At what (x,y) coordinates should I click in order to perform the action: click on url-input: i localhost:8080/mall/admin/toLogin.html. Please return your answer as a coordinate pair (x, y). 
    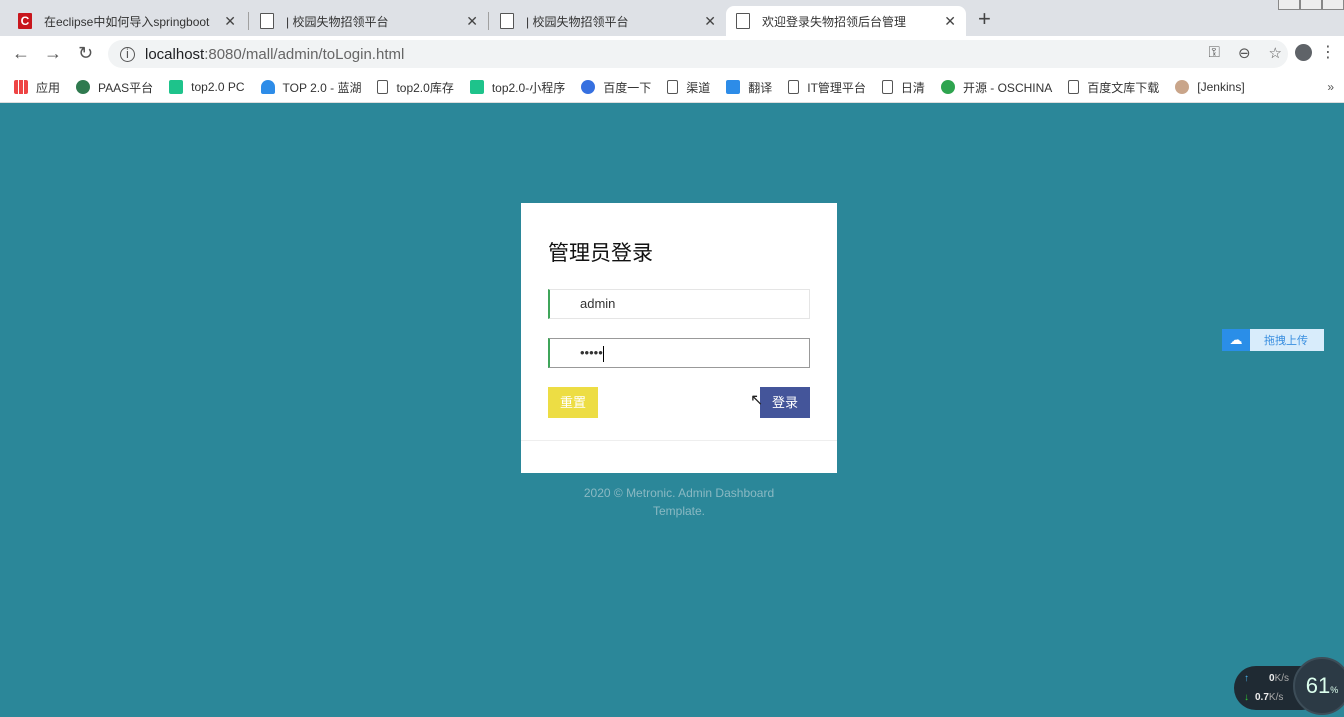
    Looking at the image, I should click on (698, 54).